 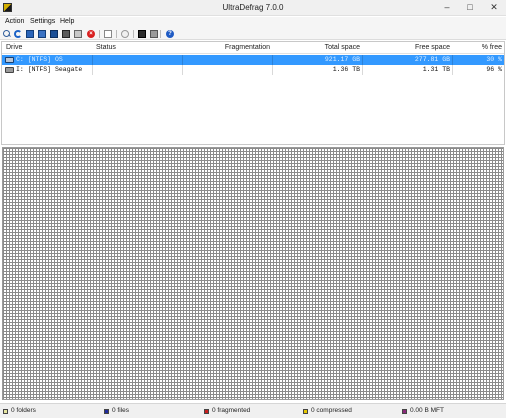 What do you see at coordinates (226, 47) in the screenshot?
I see `column-header-fragmentation: Fragmentation` at bounding box center [226, 47].